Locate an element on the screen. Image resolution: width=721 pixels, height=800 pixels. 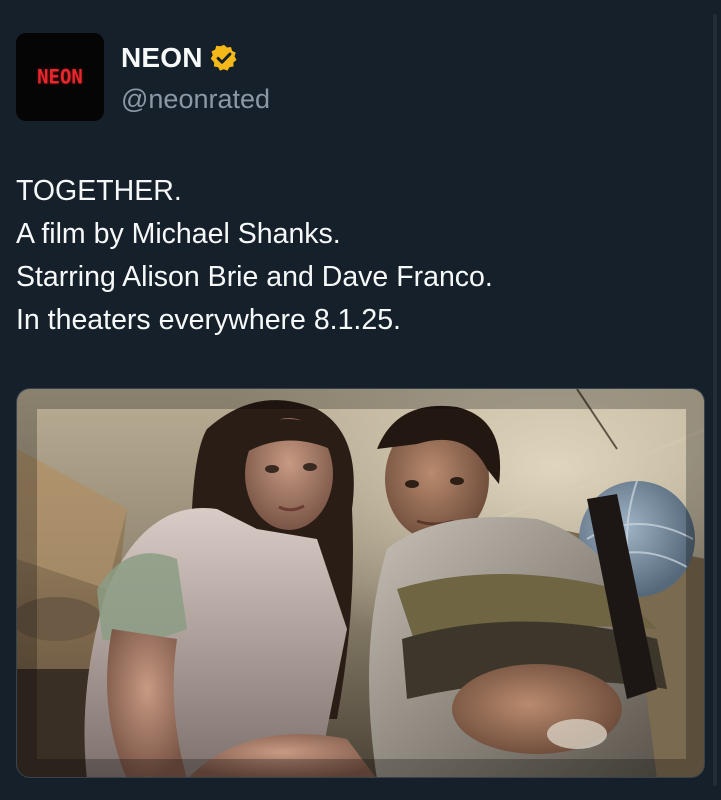
user-handle: @neonrated is located at coordinates (195, 99).